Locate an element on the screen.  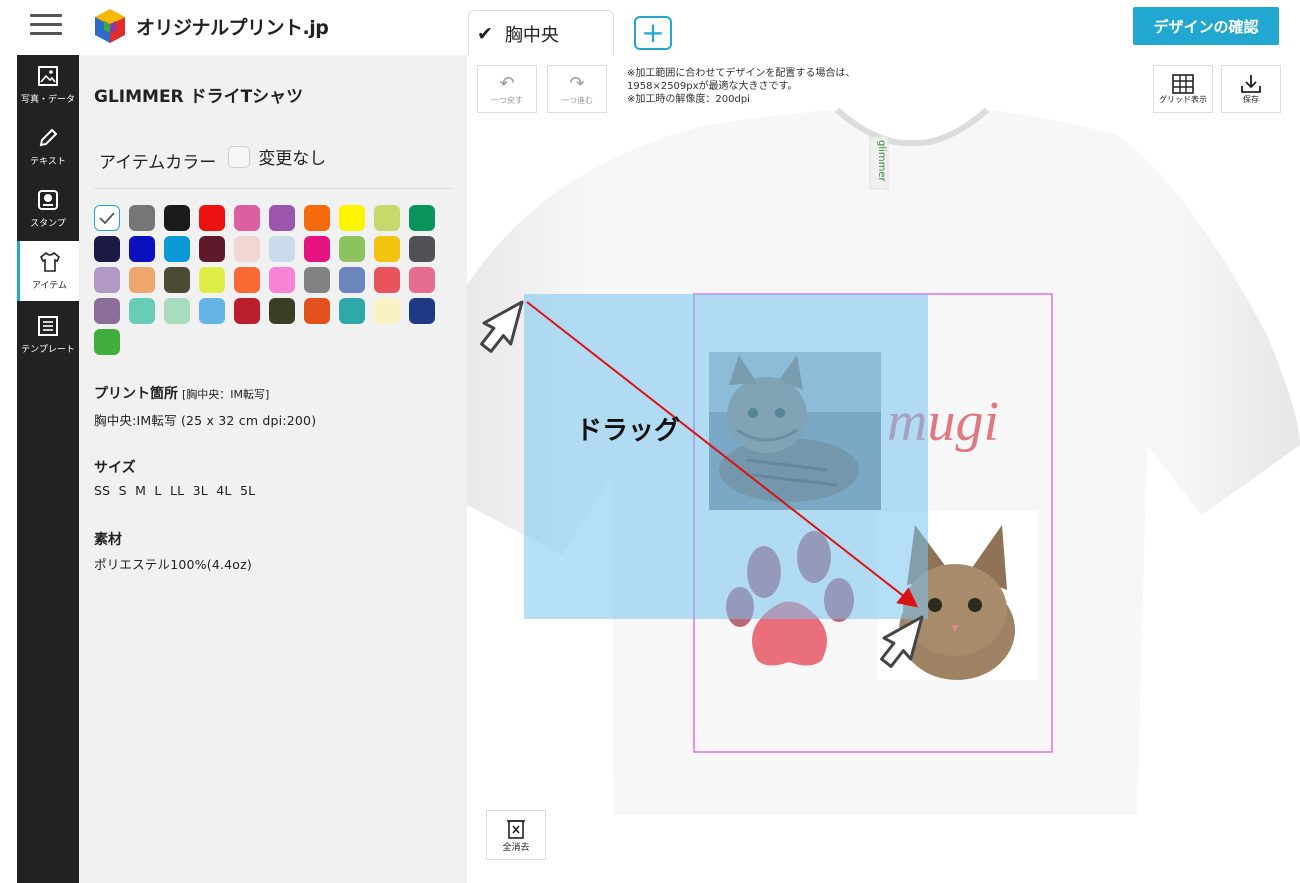
rail-label: テキスト is located at coordinates (48, 162).